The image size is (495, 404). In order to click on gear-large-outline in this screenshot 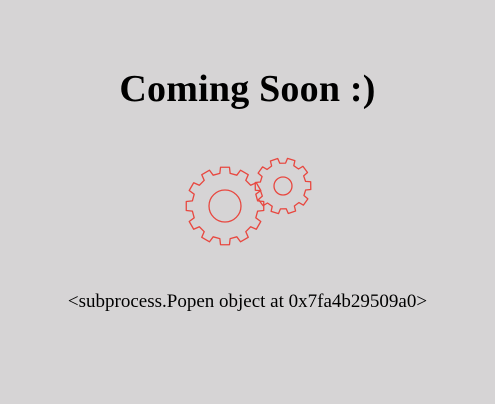, I will do `click(225, 206)`.